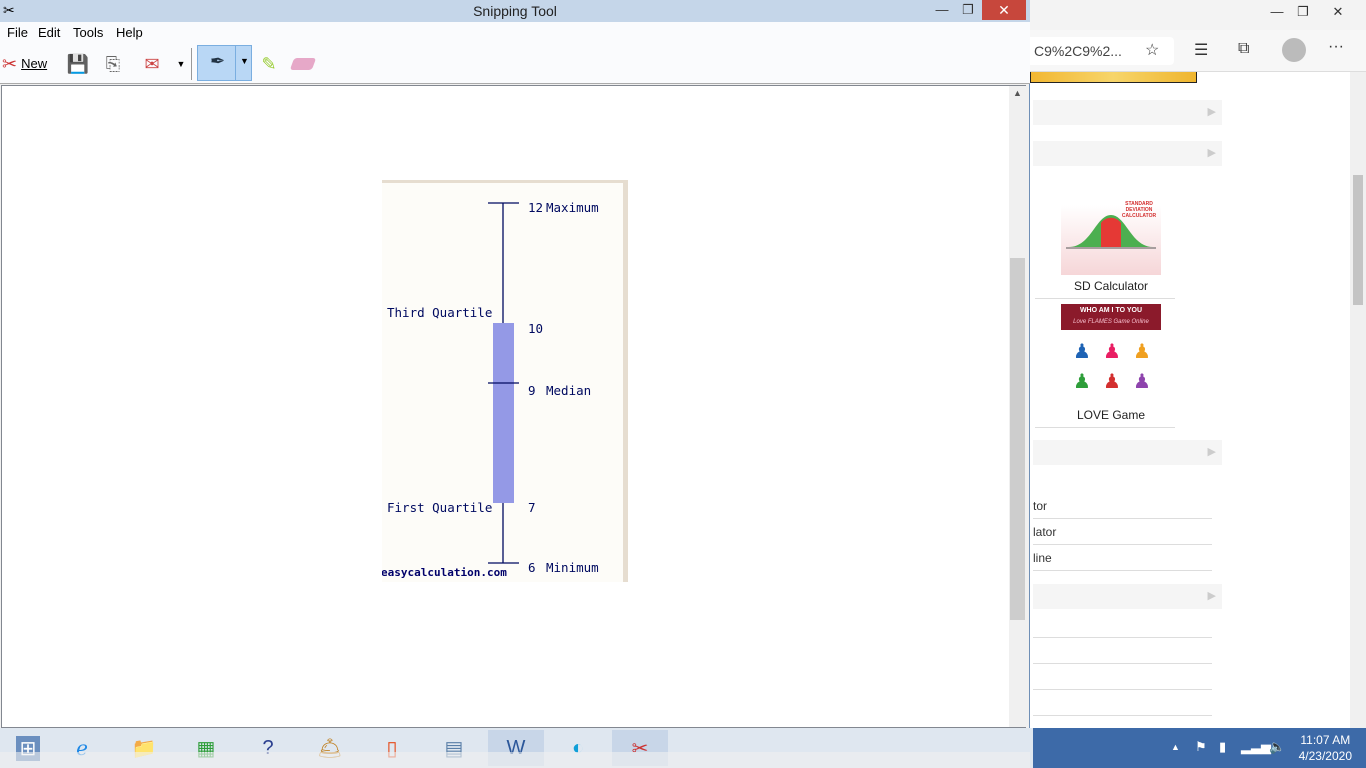 The image size is (1366, 768). I want to click on menu-edit: Edit, so click(49, 32).